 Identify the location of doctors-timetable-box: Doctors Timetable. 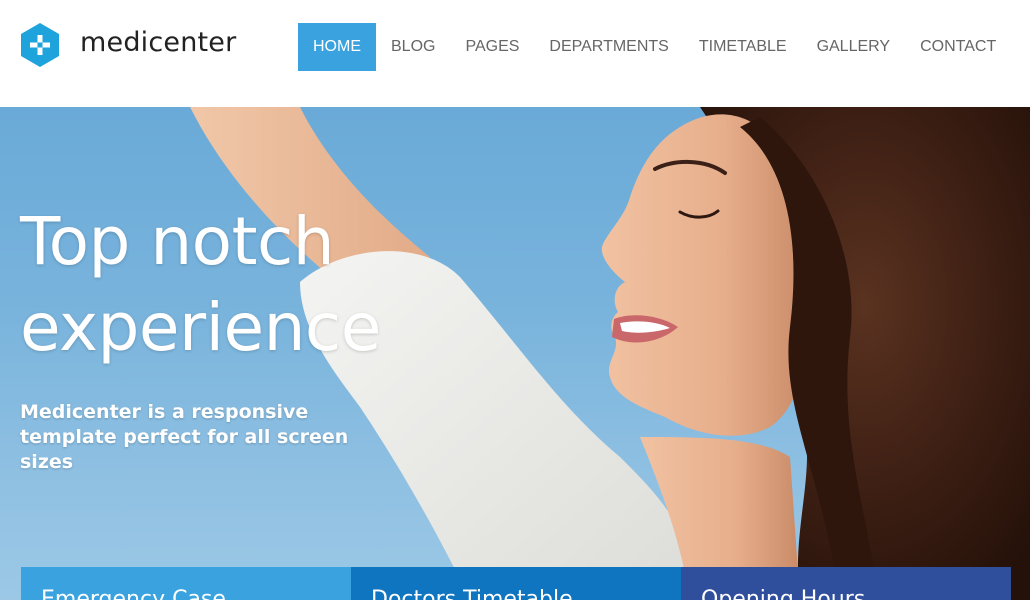
(516, 583).